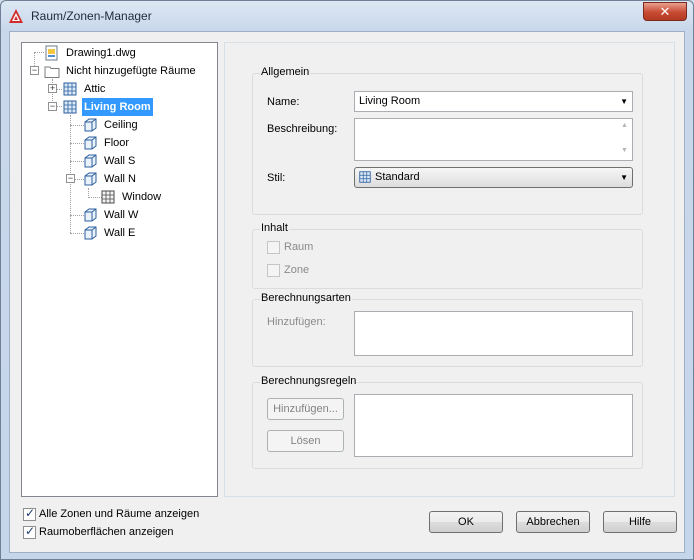 The image size is (694, 560). What do you see at coordinates (106, 532) in the screenshot?
I see `show-surfaces-label: Raumoberflächen anzeigen` at bounding box center [106, 532].